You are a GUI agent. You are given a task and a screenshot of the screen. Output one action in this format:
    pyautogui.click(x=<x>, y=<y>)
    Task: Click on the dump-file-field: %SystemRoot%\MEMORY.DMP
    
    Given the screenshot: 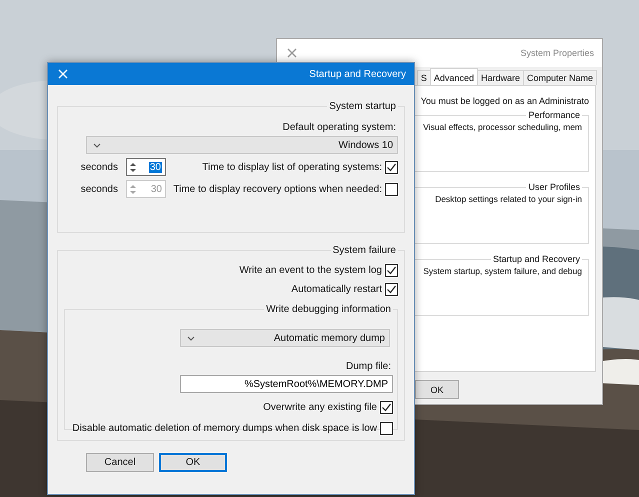 What is the action you would take?
    pyautogui.click(x=286, y=384)
    